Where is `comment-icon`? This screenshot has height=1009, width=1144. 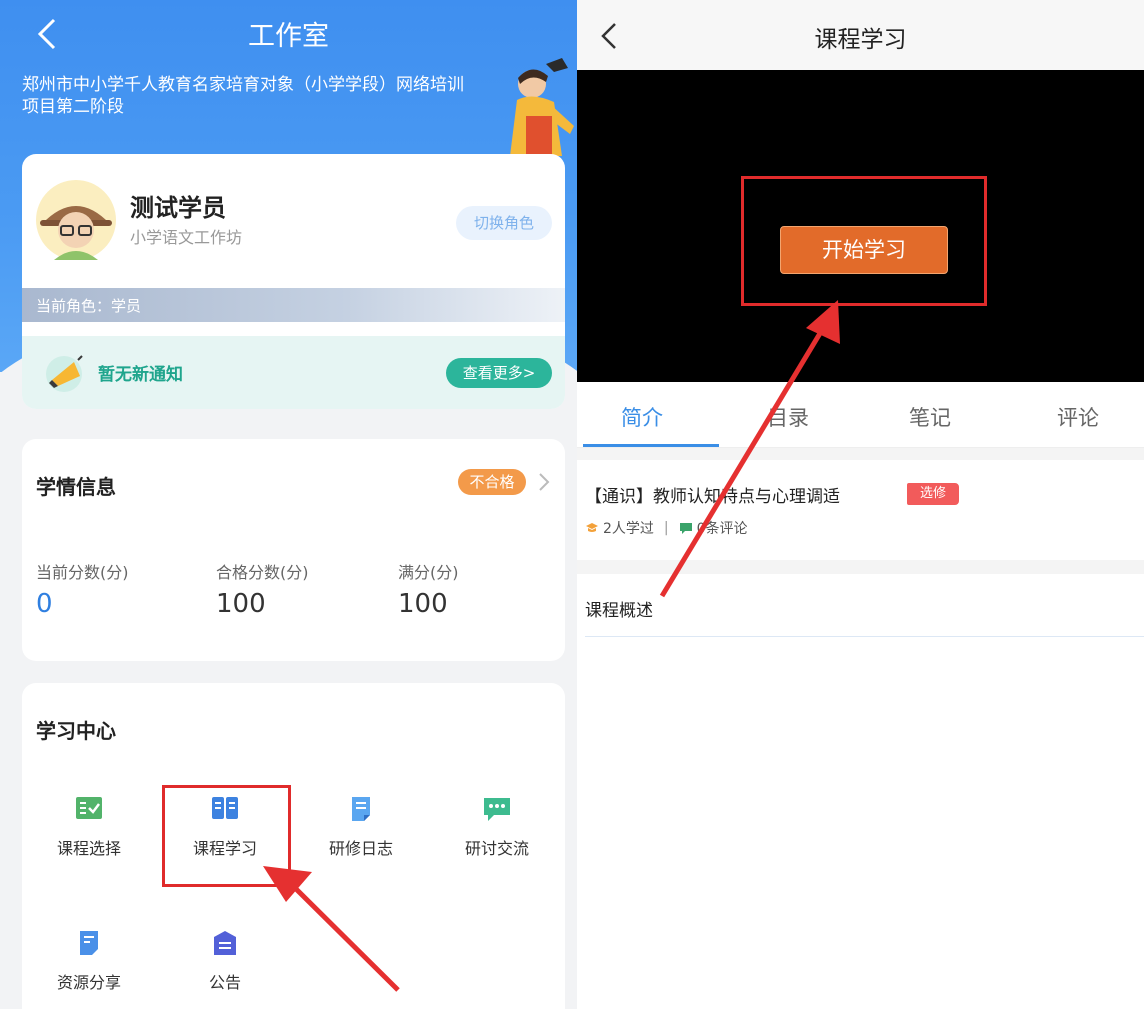
comment-icon is located at coordinates (685, 528).